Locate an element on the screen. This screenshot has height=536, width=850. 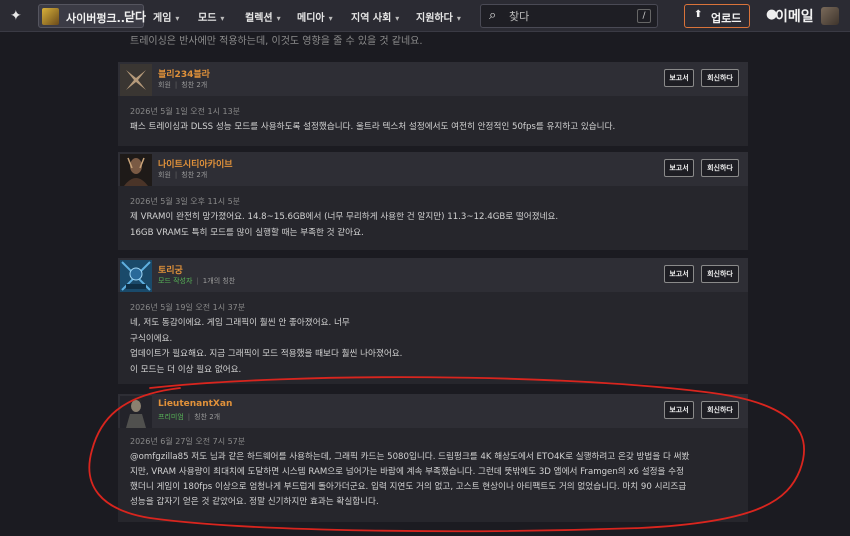
nav-label: 메디아 is located at coordinates (311, 18).